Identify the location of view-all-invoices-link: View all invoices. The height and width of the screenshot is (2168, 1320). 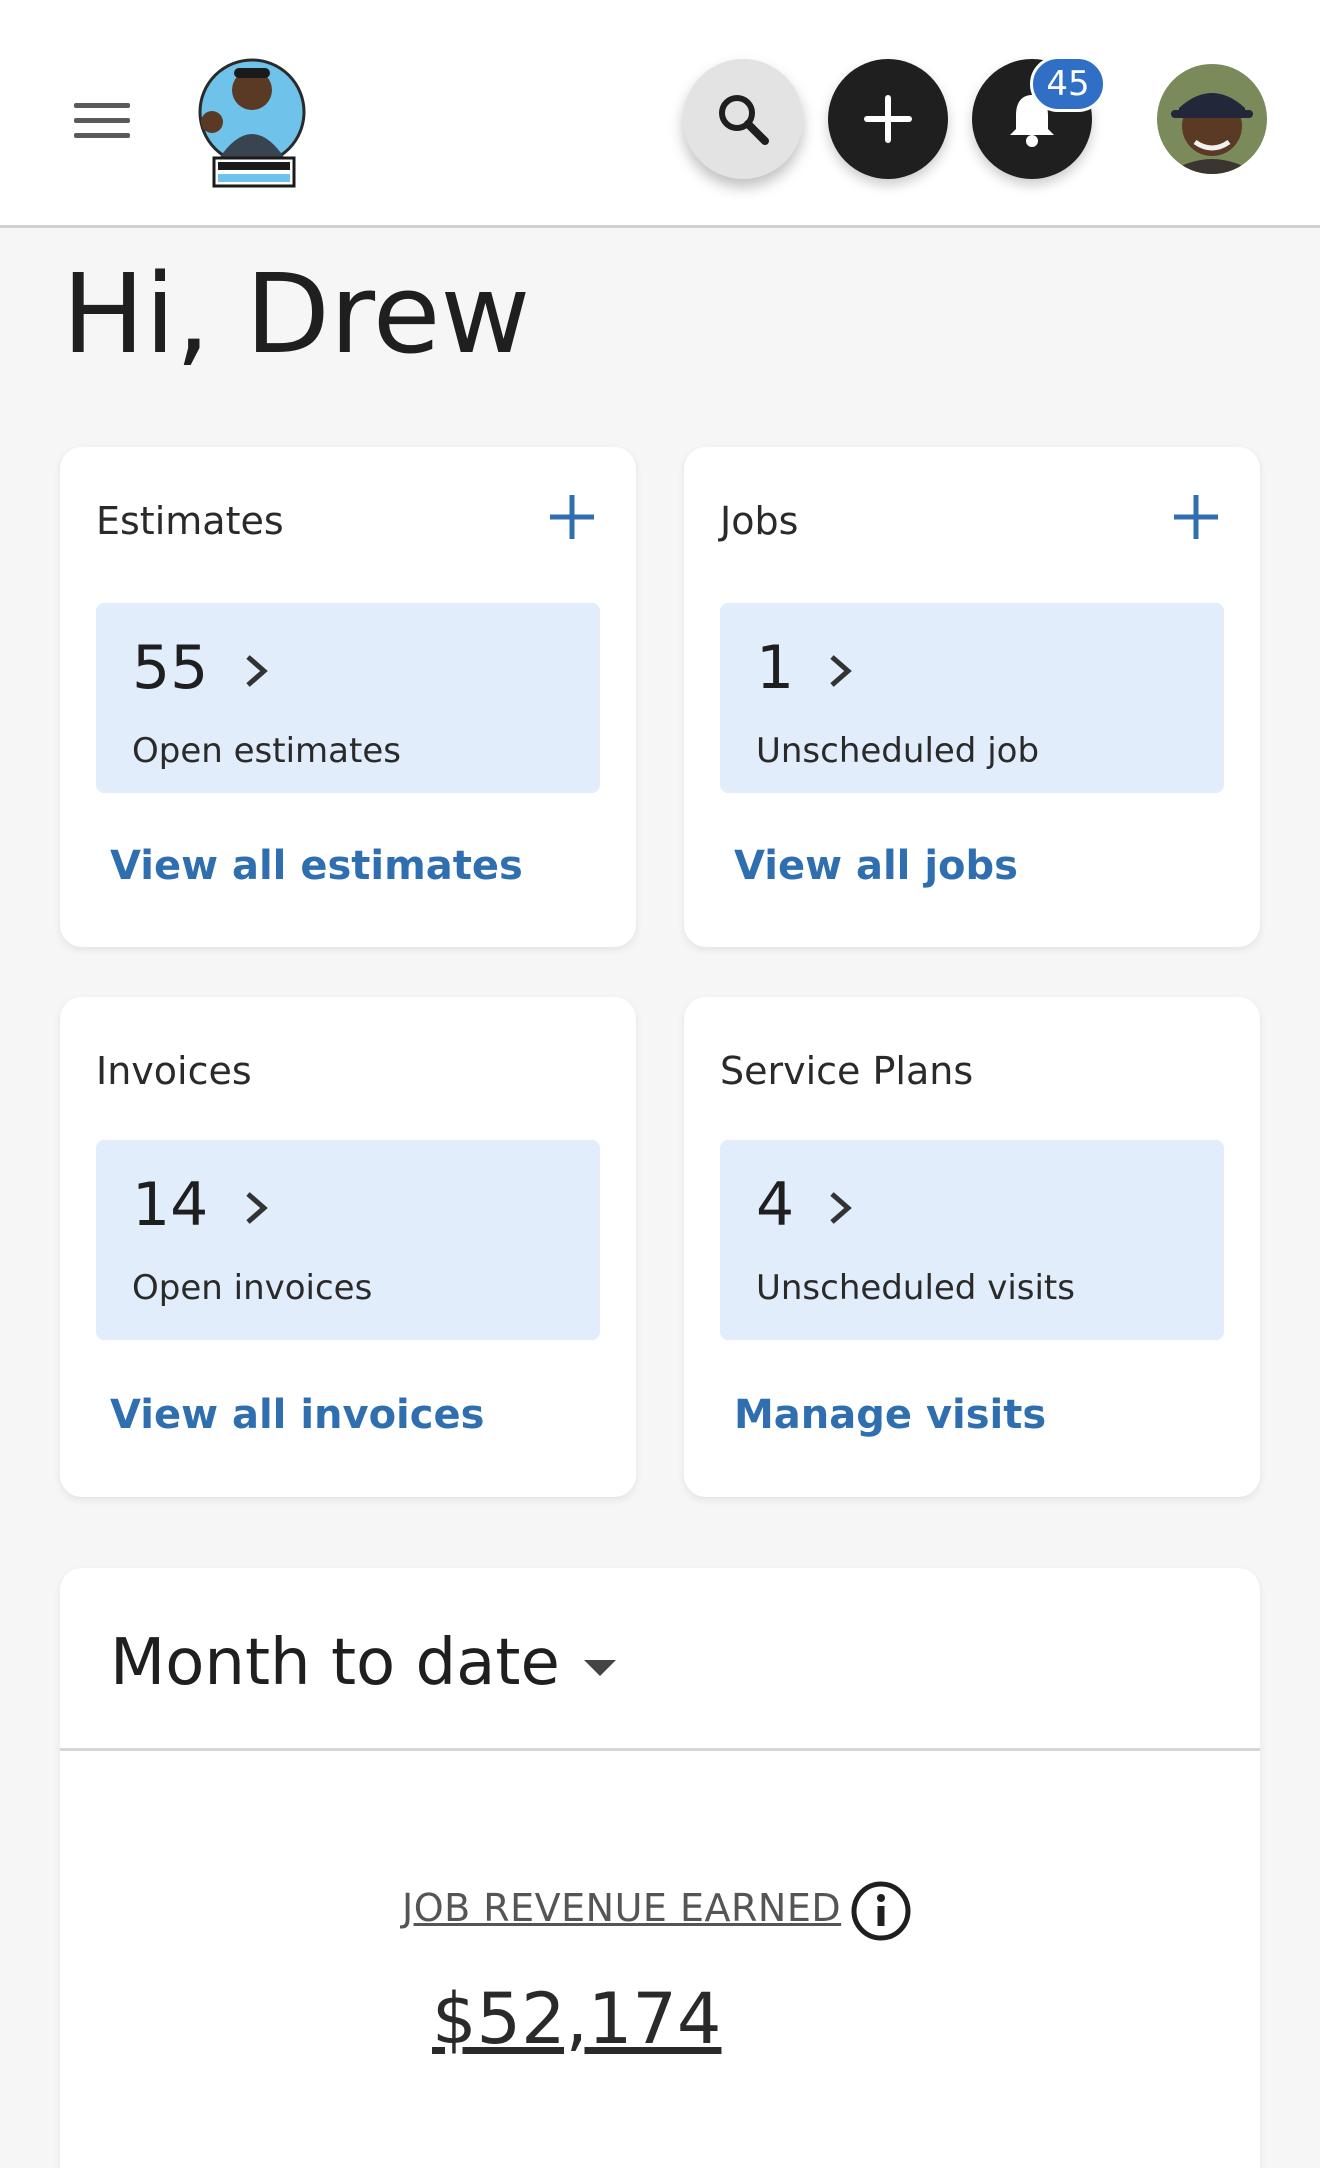
(297, 1415).